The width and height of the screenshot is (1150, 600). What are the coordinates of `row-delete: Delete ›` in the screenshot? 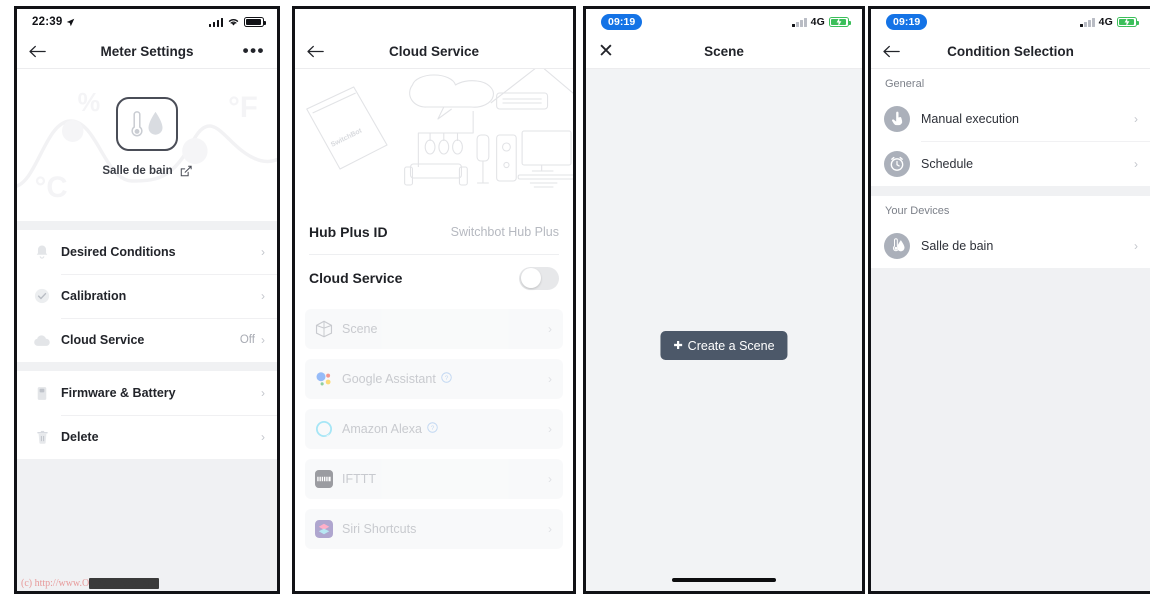 It's located at (147, 437).